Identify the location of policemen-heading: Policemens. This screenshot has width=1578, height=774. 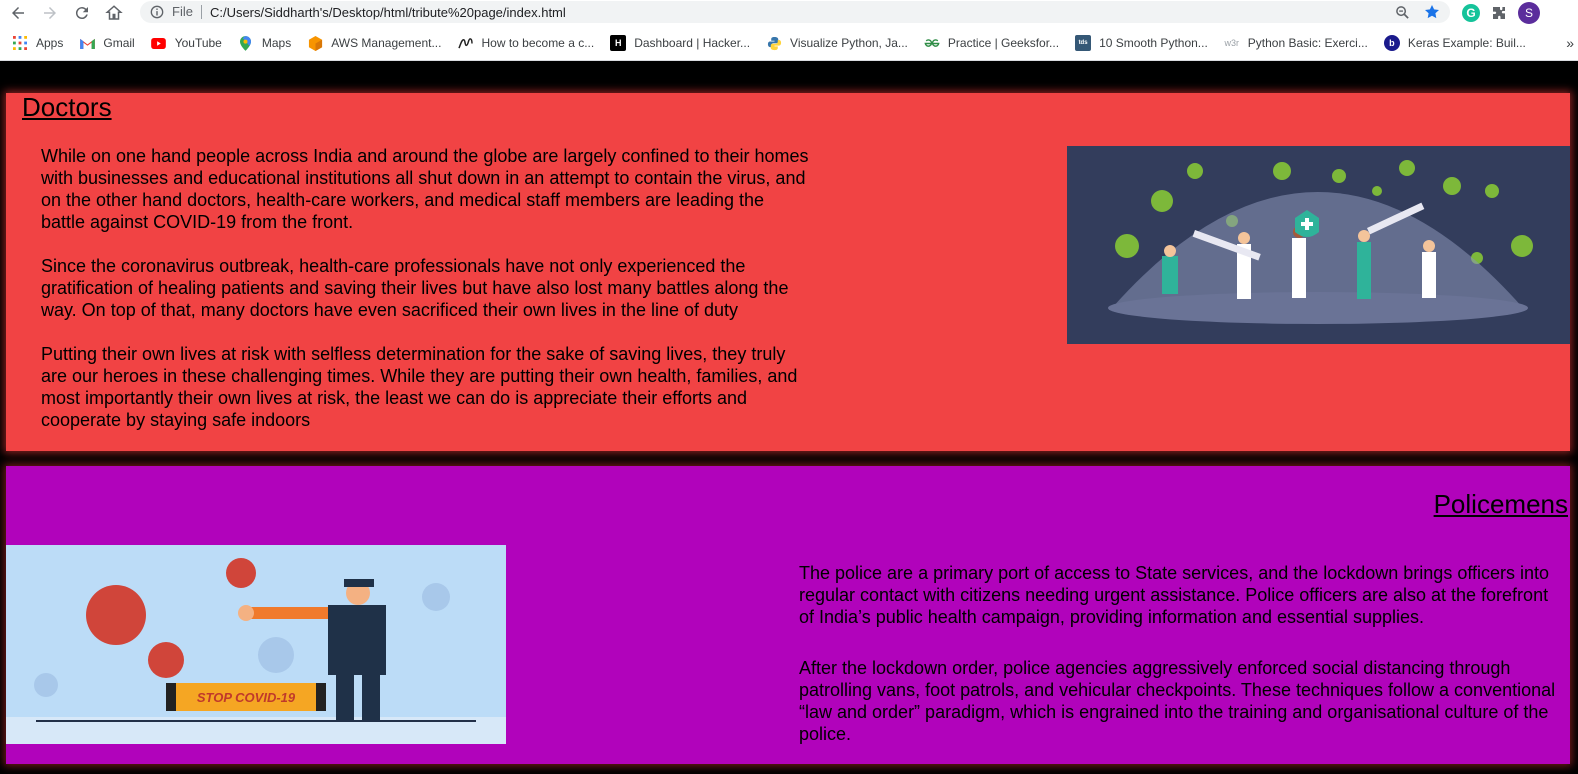
(1500, 504).